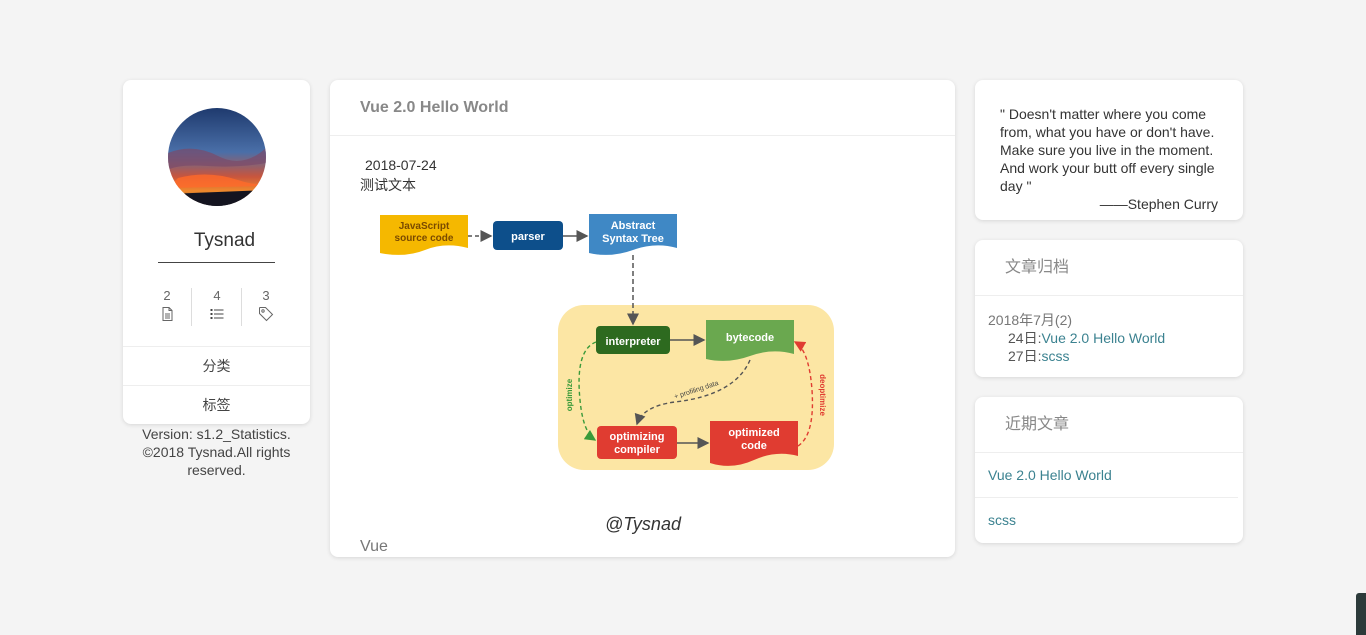  Describe the element at coordinates (217, 295) in the screenshot. I see `category-count: 4` at that location.